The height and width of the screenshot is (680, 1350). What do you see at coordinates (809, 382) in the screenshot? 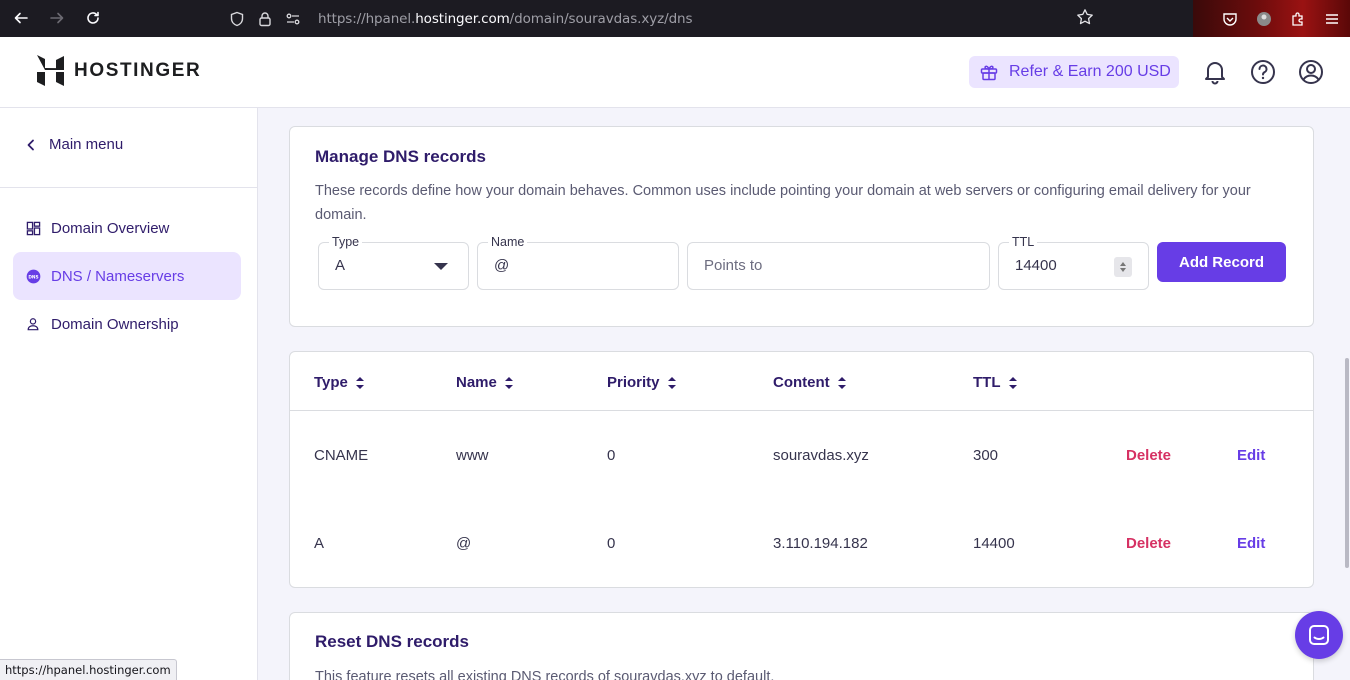
I see `column-header-content: Content` at bounding box center [809, 382].